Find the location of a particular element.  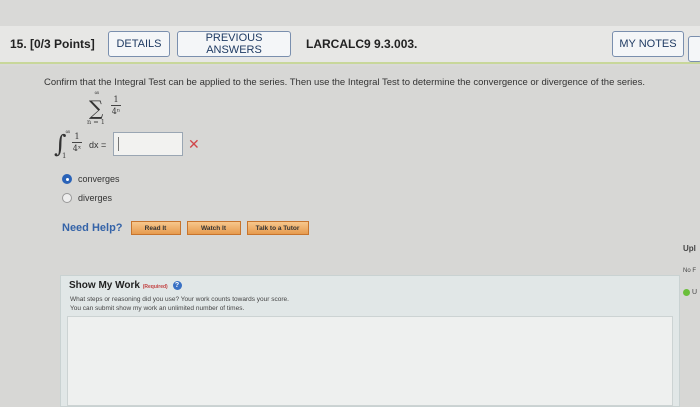

integrand-denominator: 4ˣ is located at coordinates (77, 148).